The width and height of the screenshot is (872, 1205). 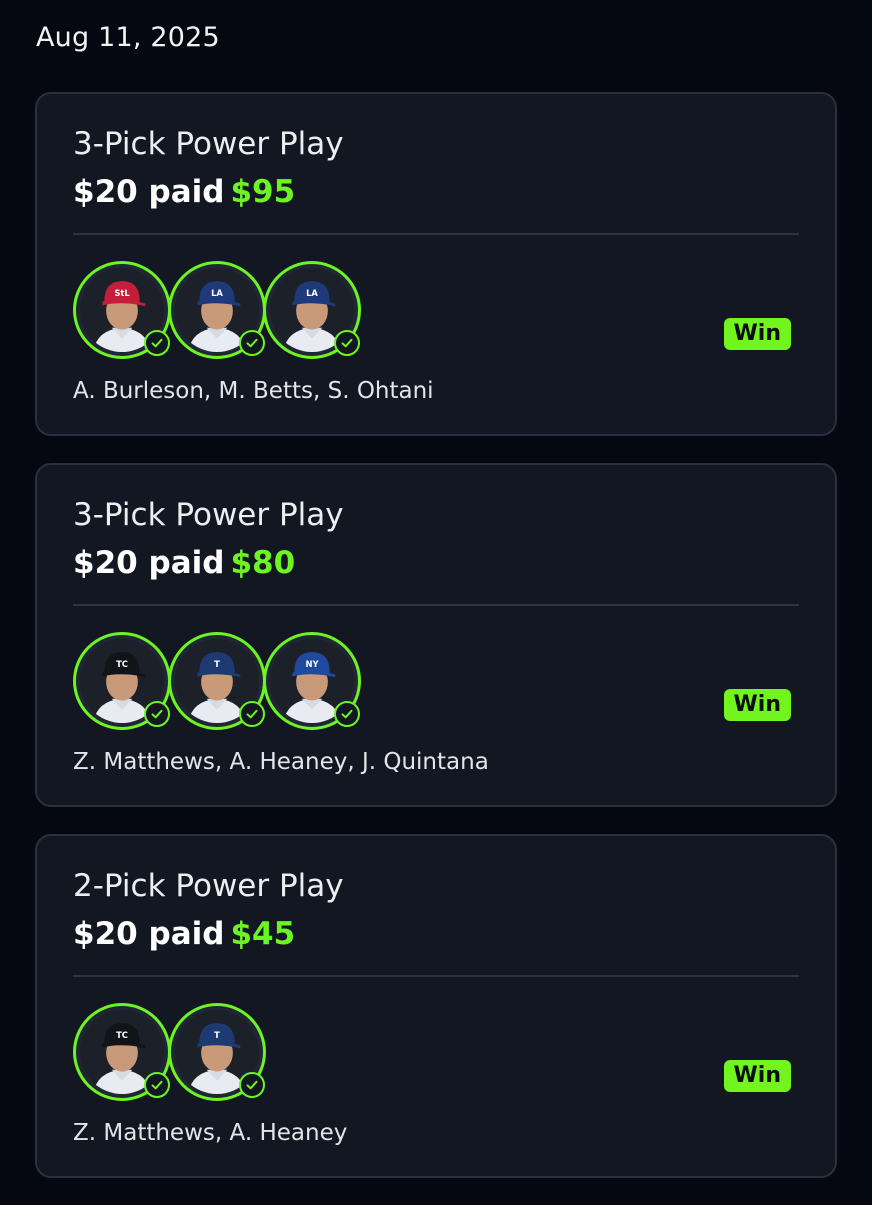 I want to click on payout-amount: $95, so click(x=263, y=192).